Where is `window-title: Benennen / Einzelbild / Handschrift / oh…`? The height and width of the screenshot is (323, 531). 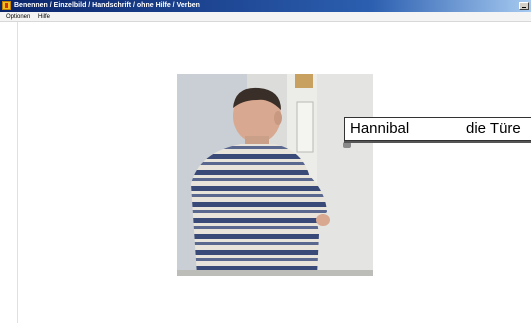 window-title: Benennen / Einzelbild / Handschrift / oh… is located at coordinates (107, 5).